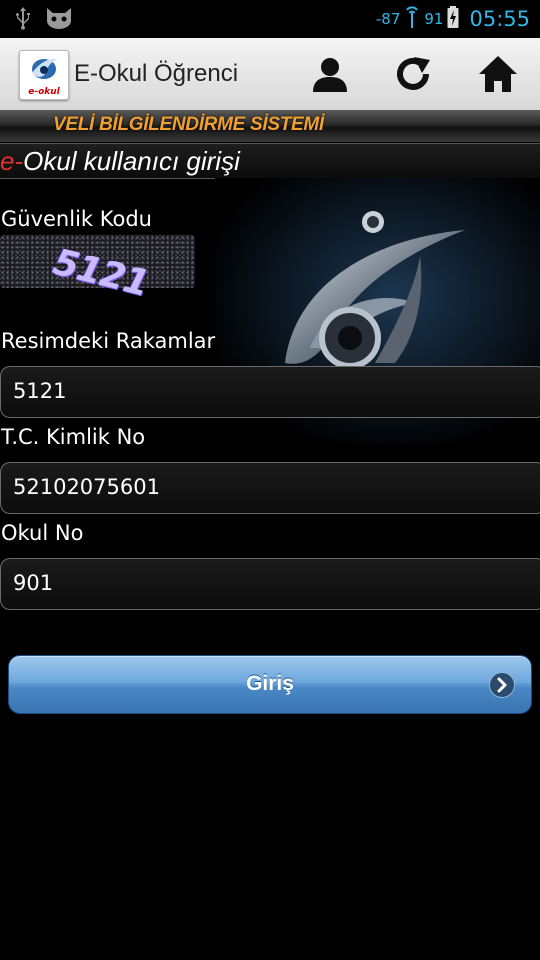  I want to click on app-title: E-Okul Öğrenci, so click(156, 73).